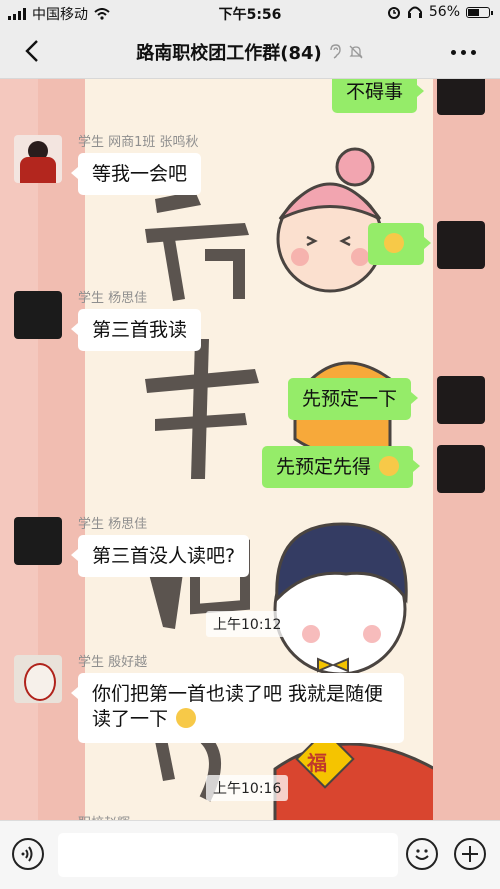  What do you see at coordinates (394, 243) in the screenshot?
I see `smirk-emoji-icon` at bounding box center [394, 243].